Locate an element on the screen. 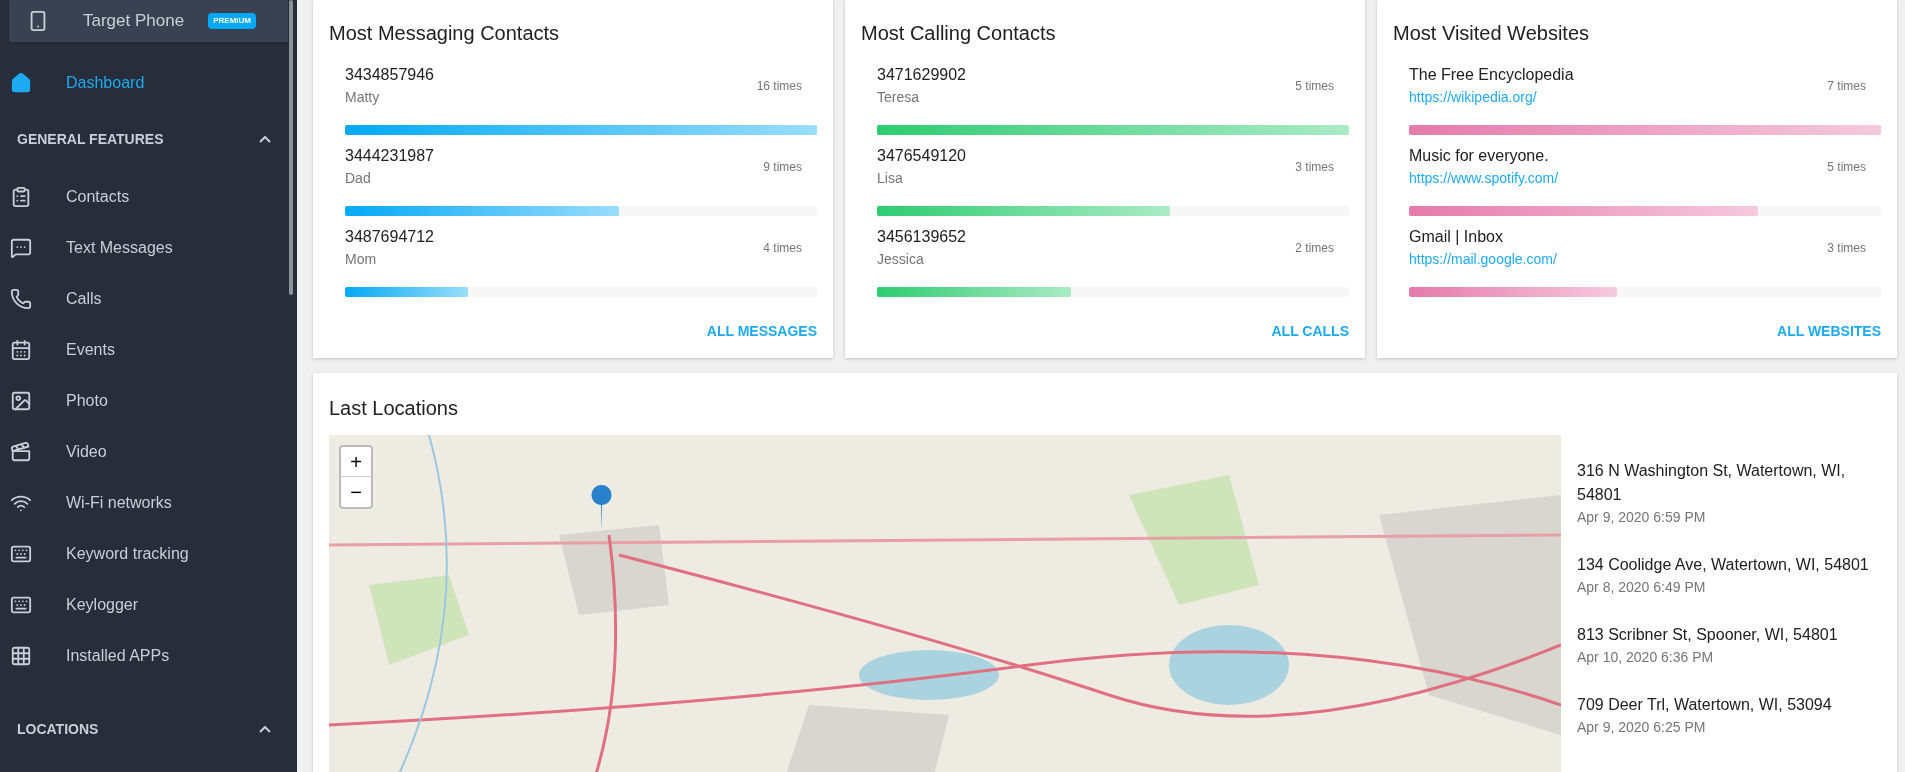  card-title: Last Locations is located at coordinates (394, 408).